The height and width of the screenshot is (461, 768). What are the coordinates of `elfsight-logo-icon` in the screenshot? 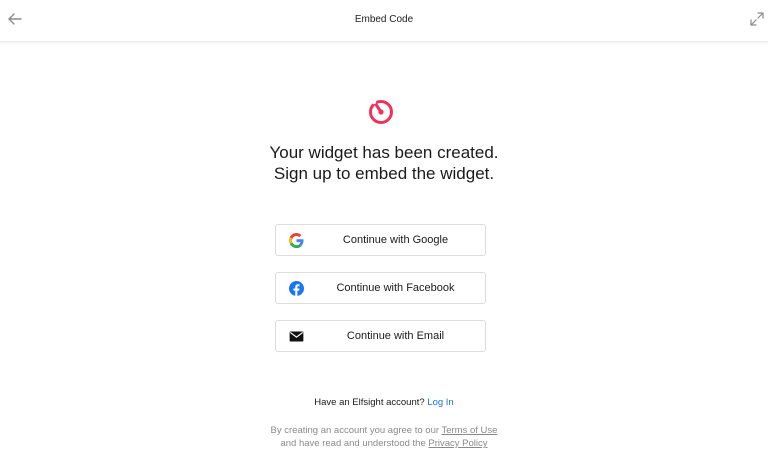 It's located at (381, 111).